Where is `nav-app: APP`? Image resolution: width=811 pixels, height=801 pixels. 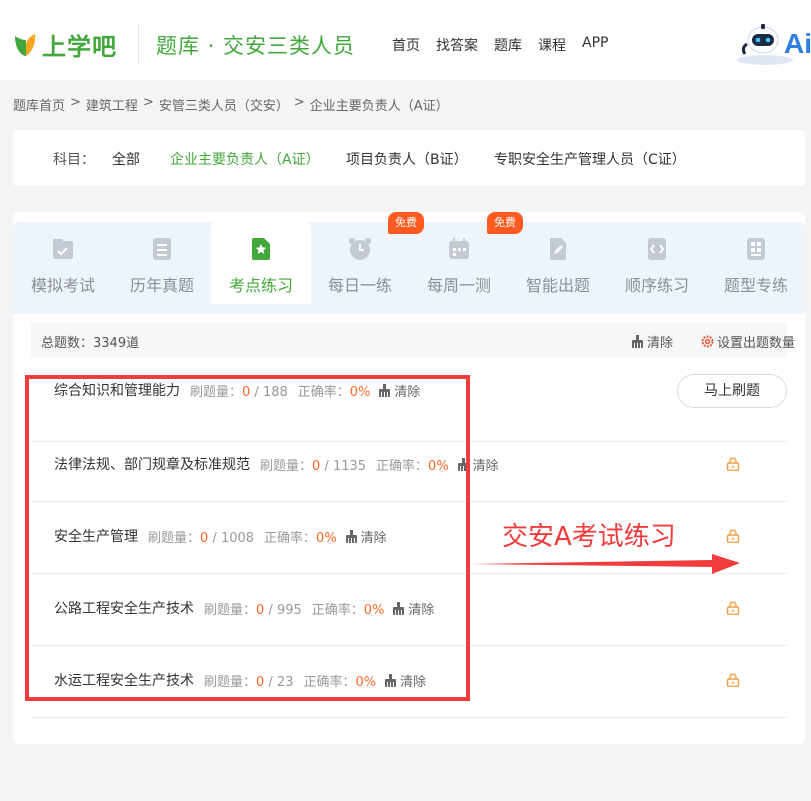 nav-app: APP is located at coordinates (595, 45).